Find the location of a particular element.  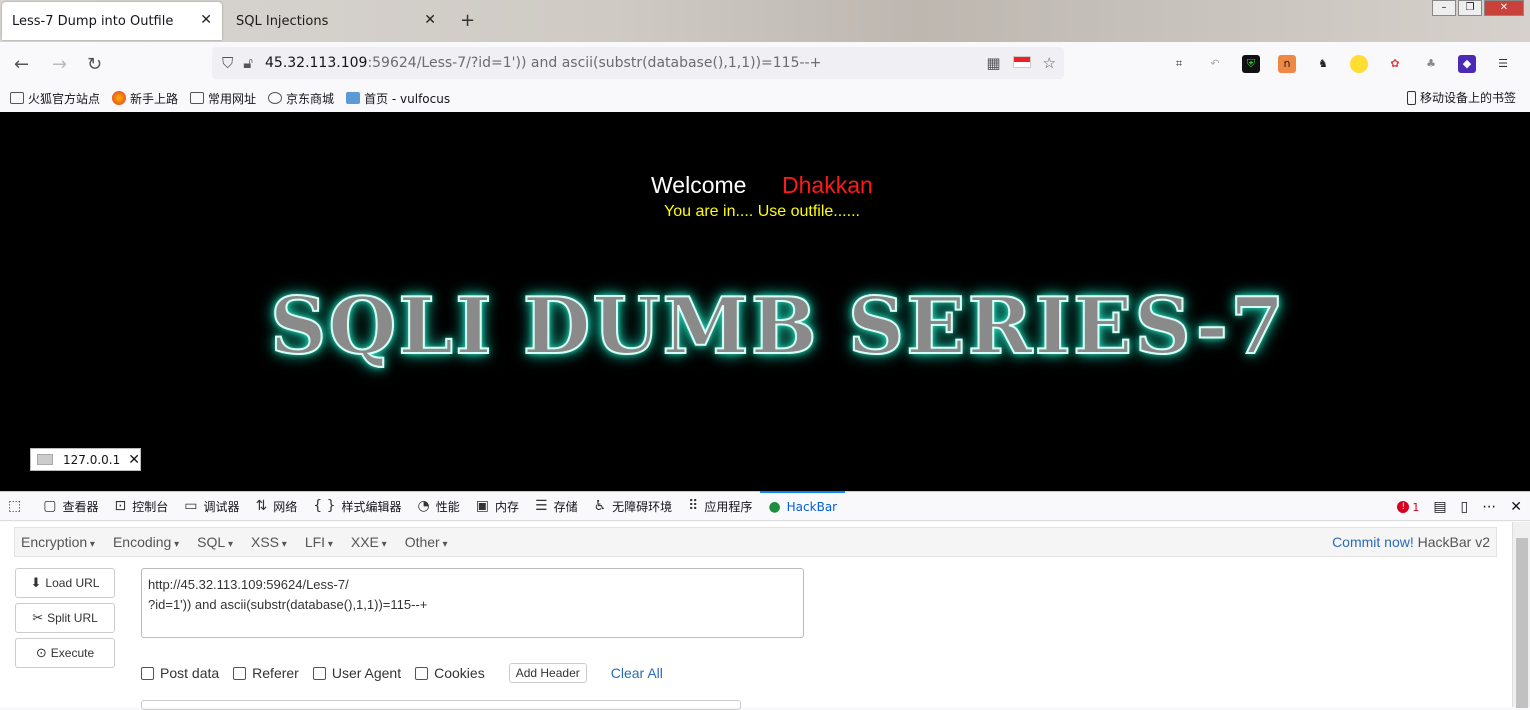

dock-icon: ▤ is located at coordinates (1439, 507).